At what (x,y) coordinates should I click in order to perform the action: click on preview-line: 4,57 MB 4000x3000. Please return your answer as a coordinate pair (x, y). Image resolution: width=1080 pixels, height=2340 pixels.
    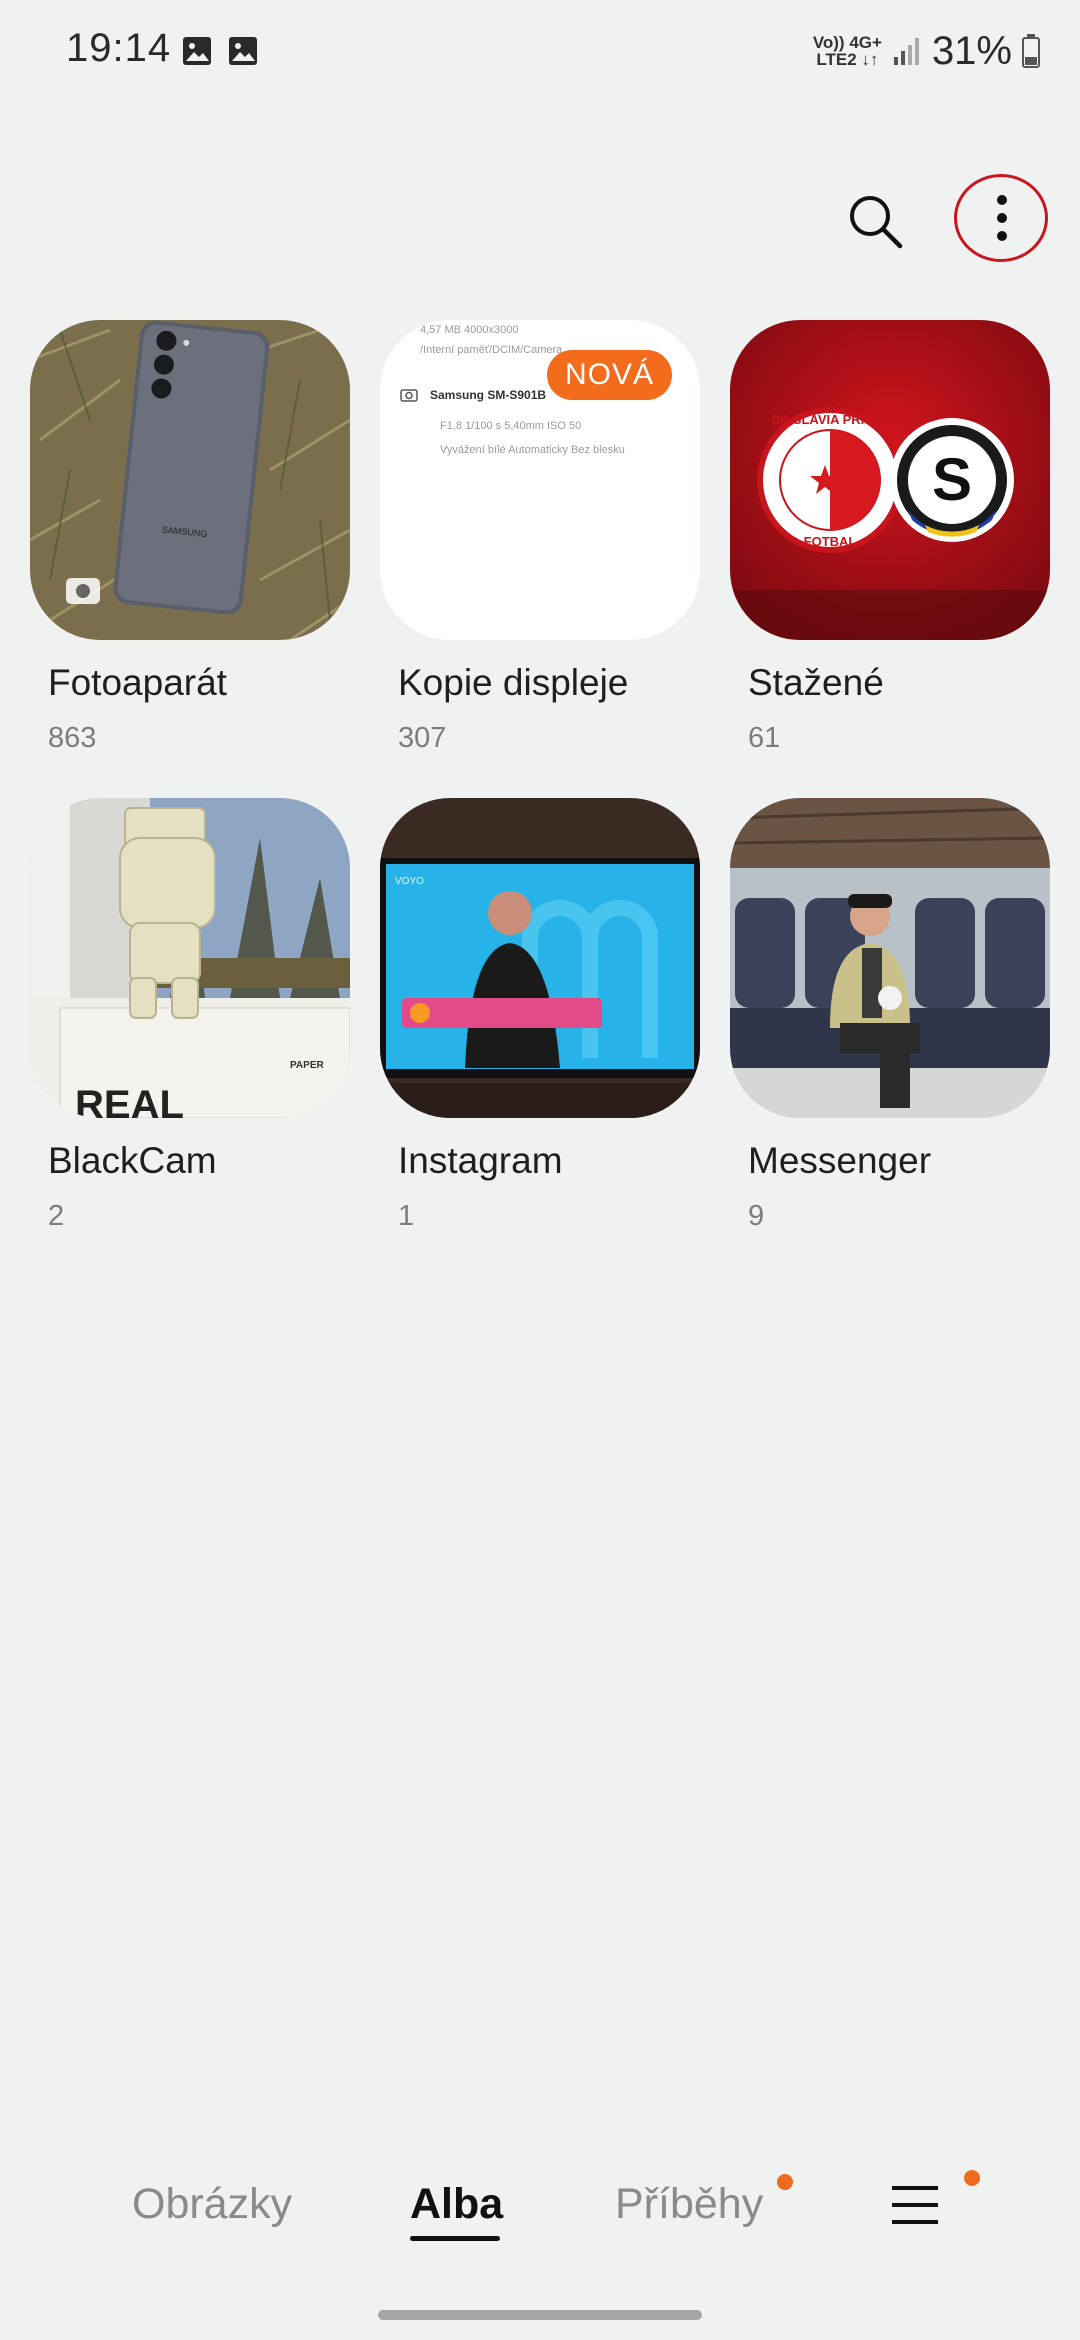
    Looking at the image, I should click on (469, 330).